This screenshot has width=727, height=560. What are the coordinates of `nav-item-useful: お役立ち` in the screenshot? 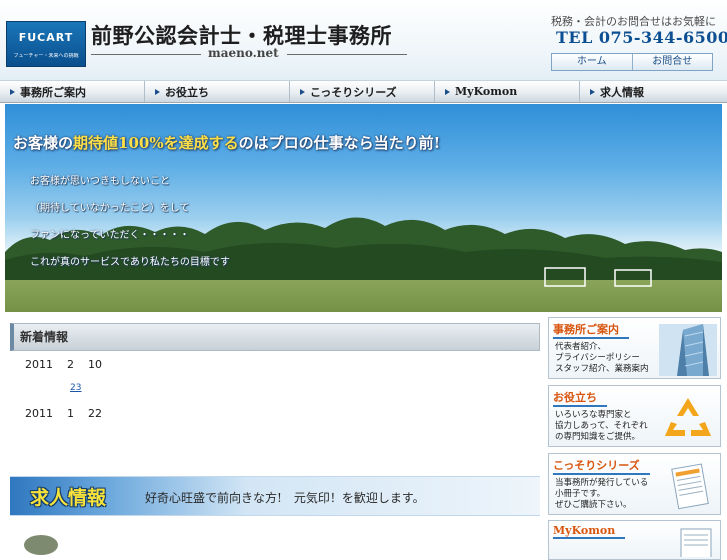 It's located at (217, 91).